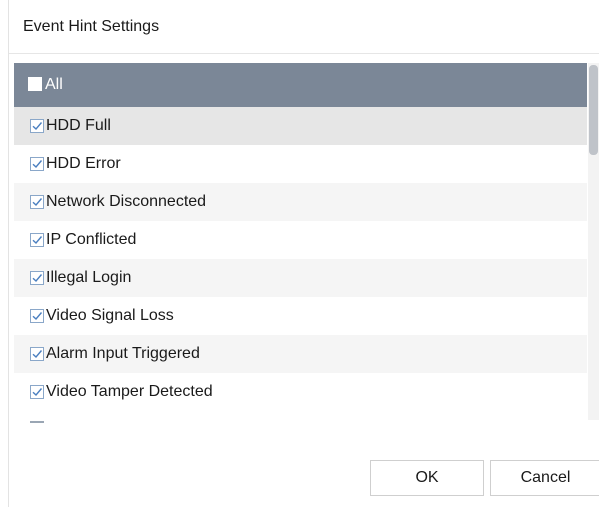 The height and width of the screenshot is (507, 599). Describe the element at coordinates (91, 239) in the screenshot. I see `list-item-label: IP Conflicted` at that location.